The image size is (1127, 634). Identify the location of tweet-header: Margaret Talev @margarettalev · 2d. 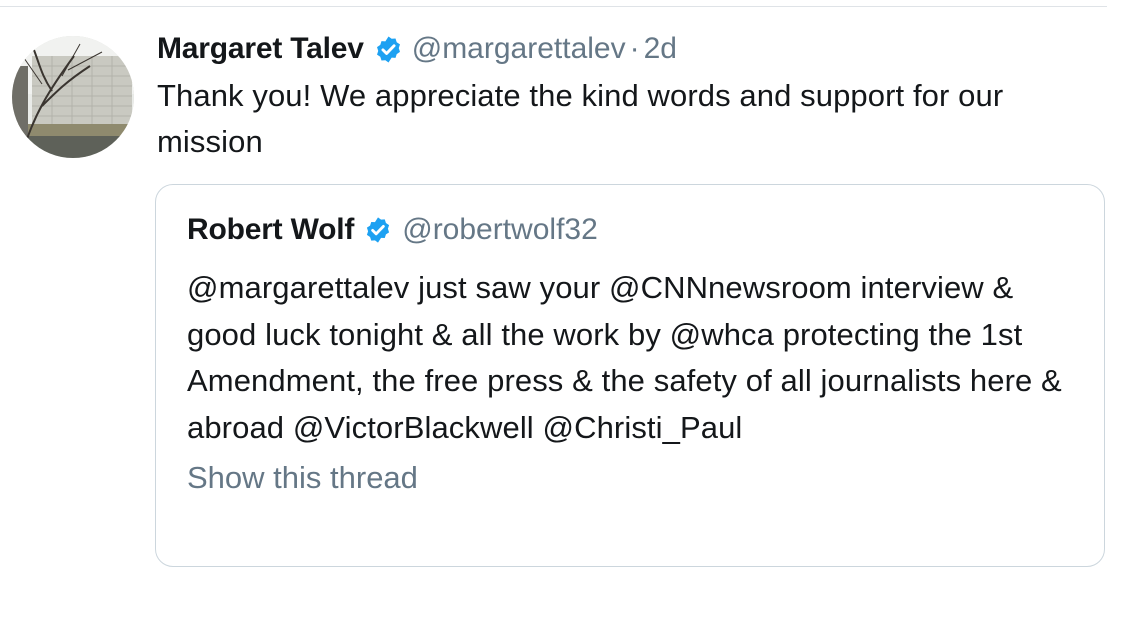
(632, 49).